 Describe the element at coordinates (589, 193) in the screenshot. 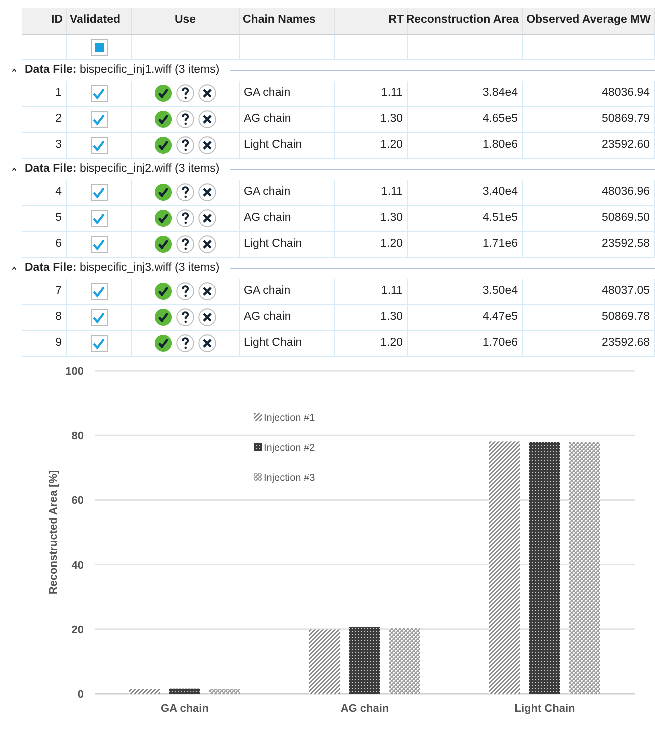

I see `table-cell: 48036.96` at that location.